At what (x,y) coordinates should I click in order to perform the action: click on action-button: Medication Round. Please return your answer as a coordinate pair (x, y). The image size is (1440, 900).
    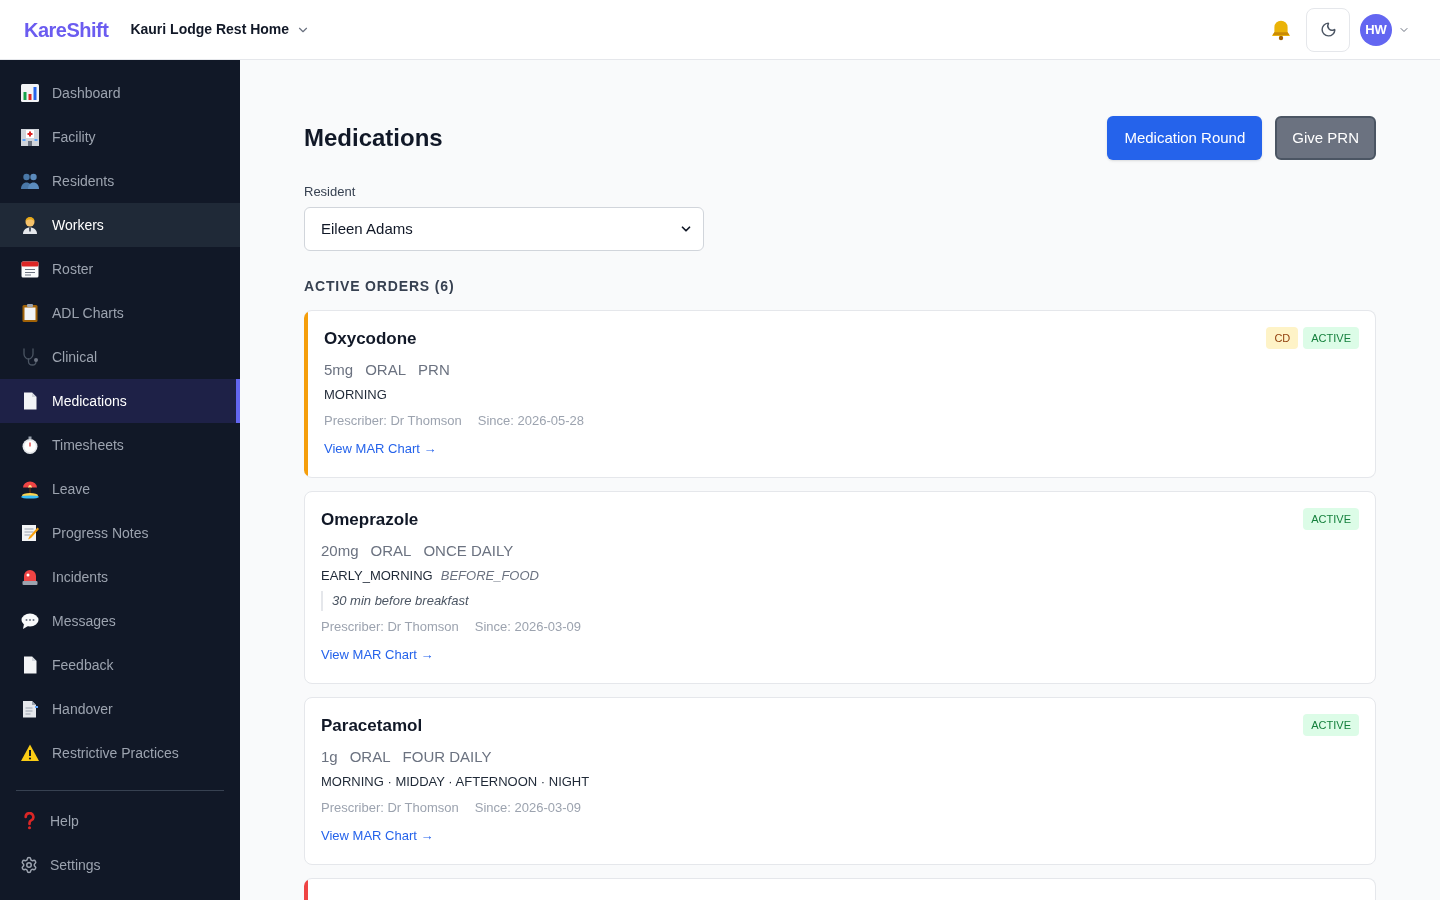
    Looking at the image, I should click on (1185, 138).